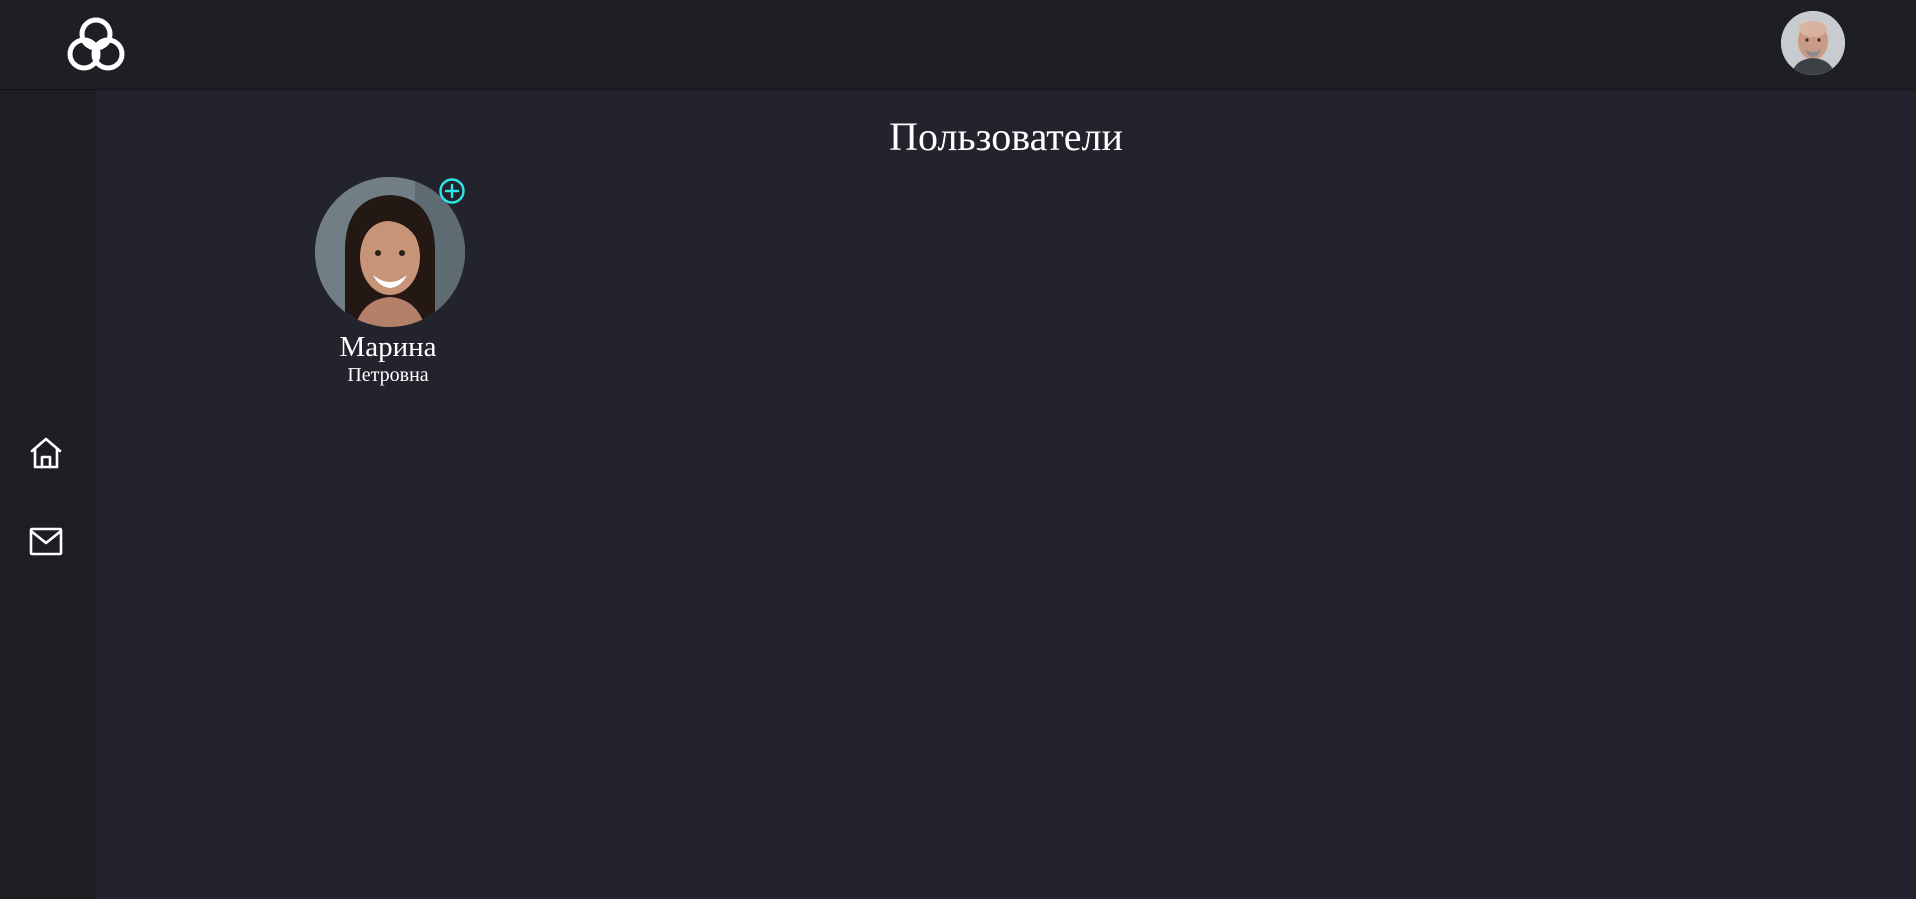  What do you see at coordinates (48, 494) in the screenshot?
I see `sidebar` at bounding box center [48, 494].